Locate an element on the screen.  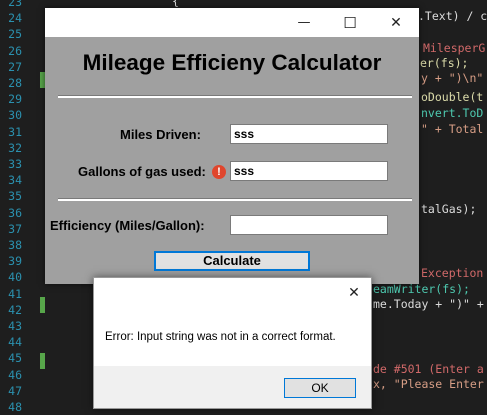
miles-driven-input: sss is located at coordinates (309, 134).